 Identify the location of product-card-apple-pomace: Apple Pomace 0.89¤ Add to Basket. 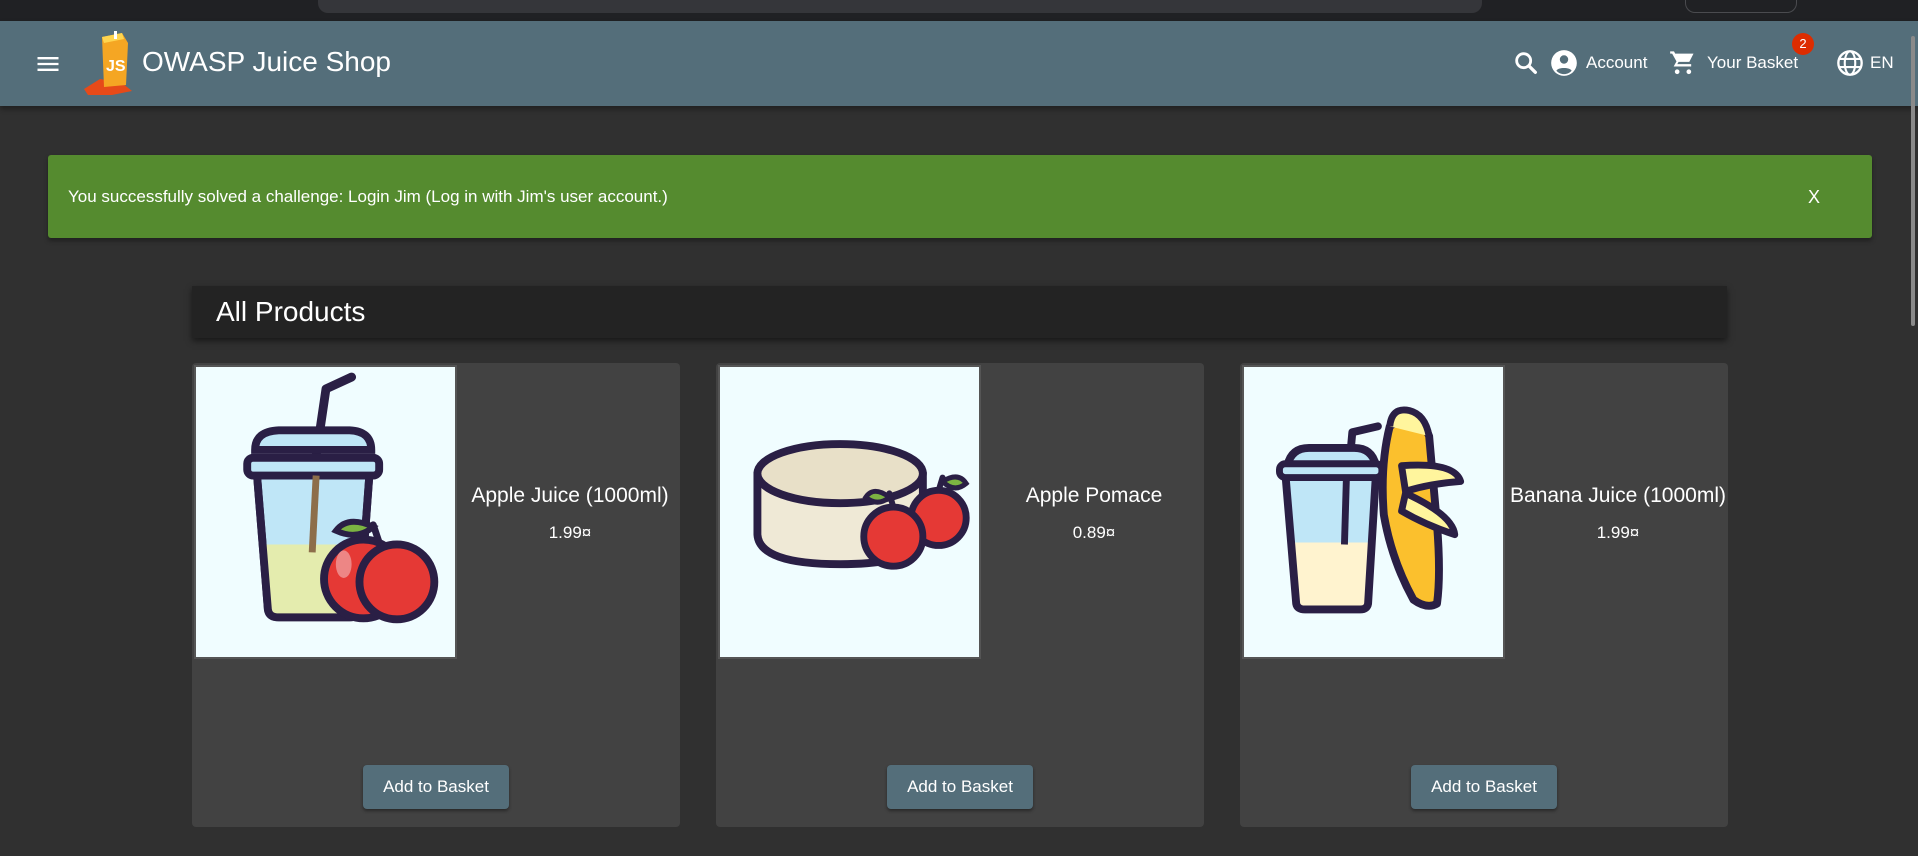
(960, 595).